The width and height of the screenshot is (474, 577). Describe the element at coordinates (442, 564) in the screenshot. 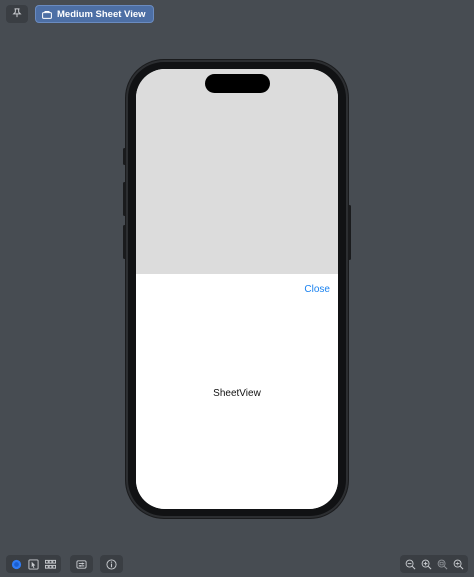

I see `zoom-fit-icon` at that location.